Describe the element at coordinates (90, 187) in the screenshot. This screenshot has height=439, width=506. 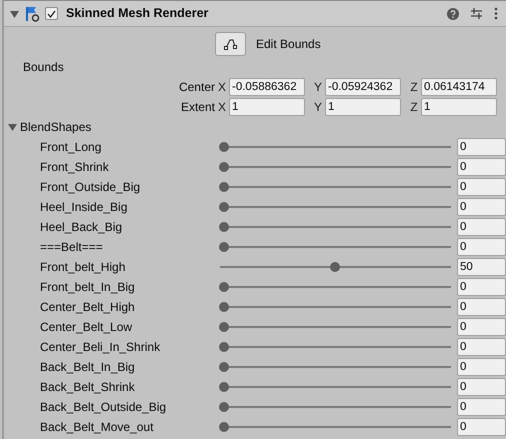
I see `blend-shape-label: Front_Outside_Big` at that location.